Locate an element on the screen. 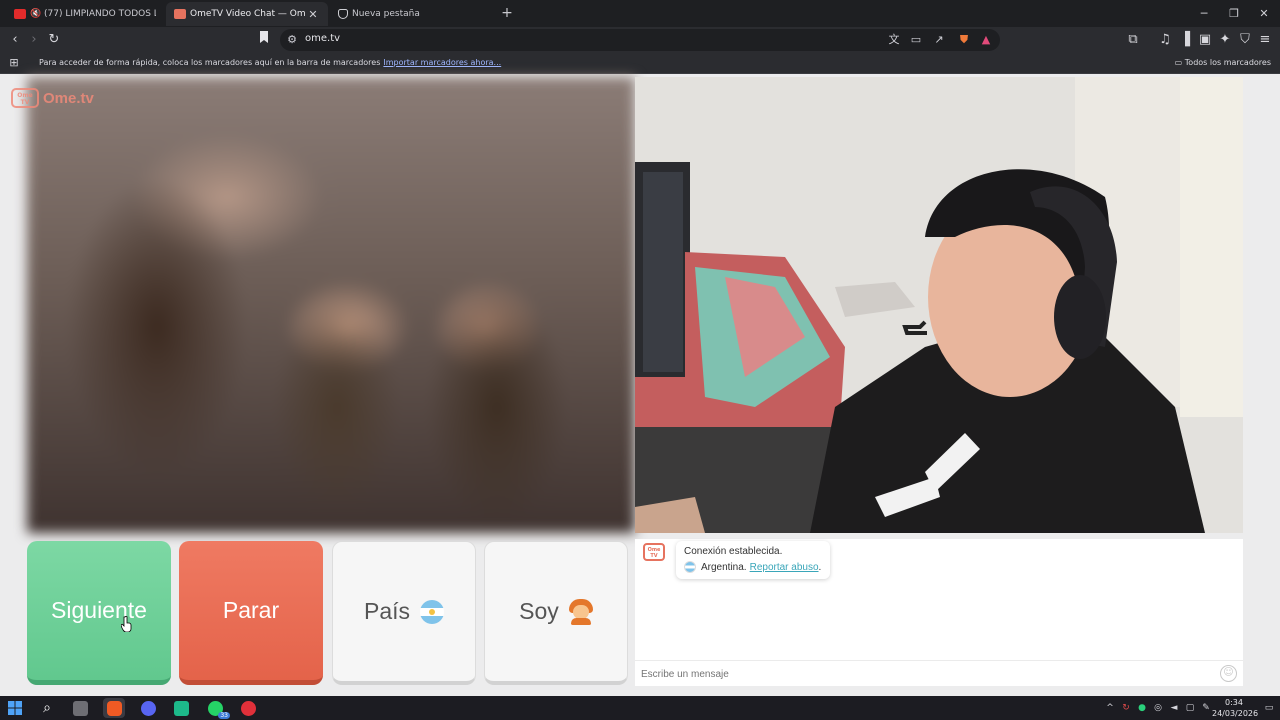 The width and height of the screenshot is (1280, 720). chat-input-bar: ☺ is located at coordinates (939, 673).